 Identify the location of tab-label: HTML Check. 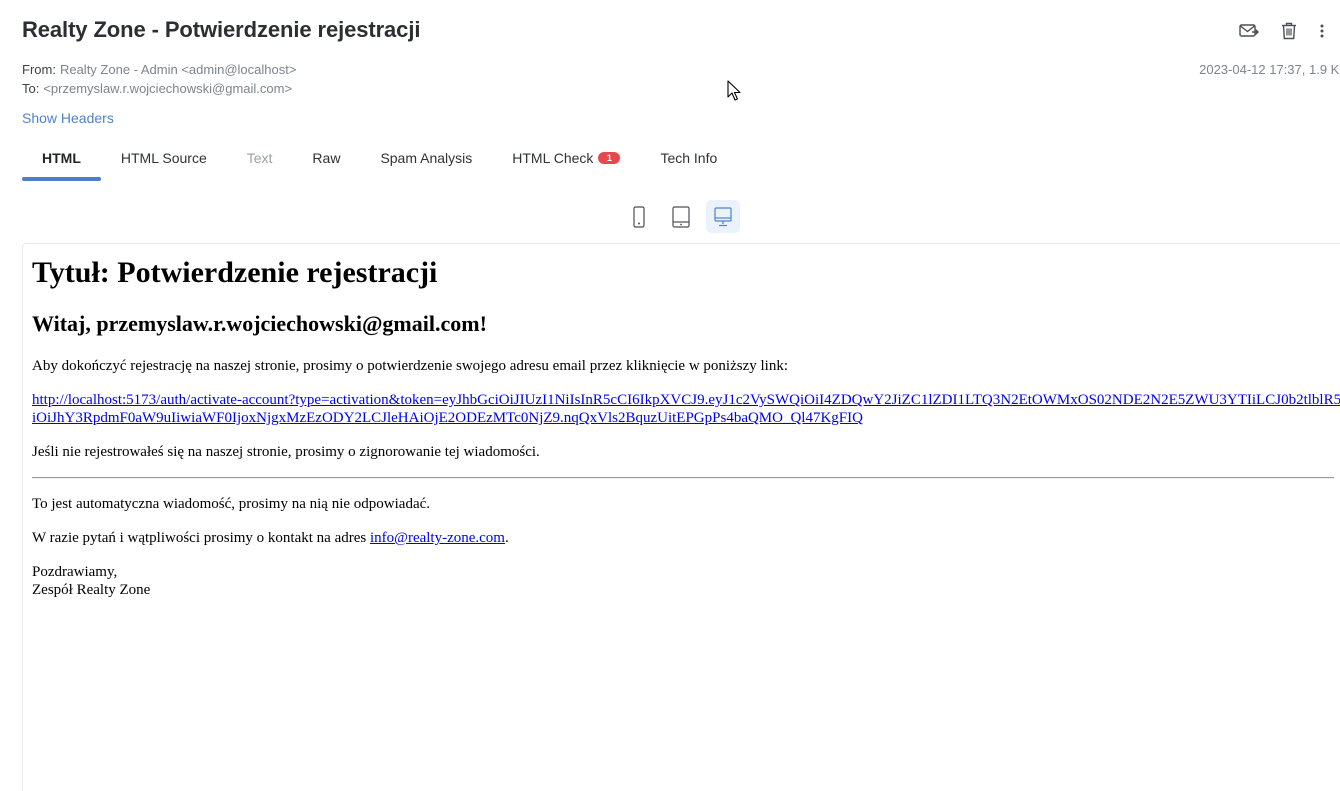
(553, 158).